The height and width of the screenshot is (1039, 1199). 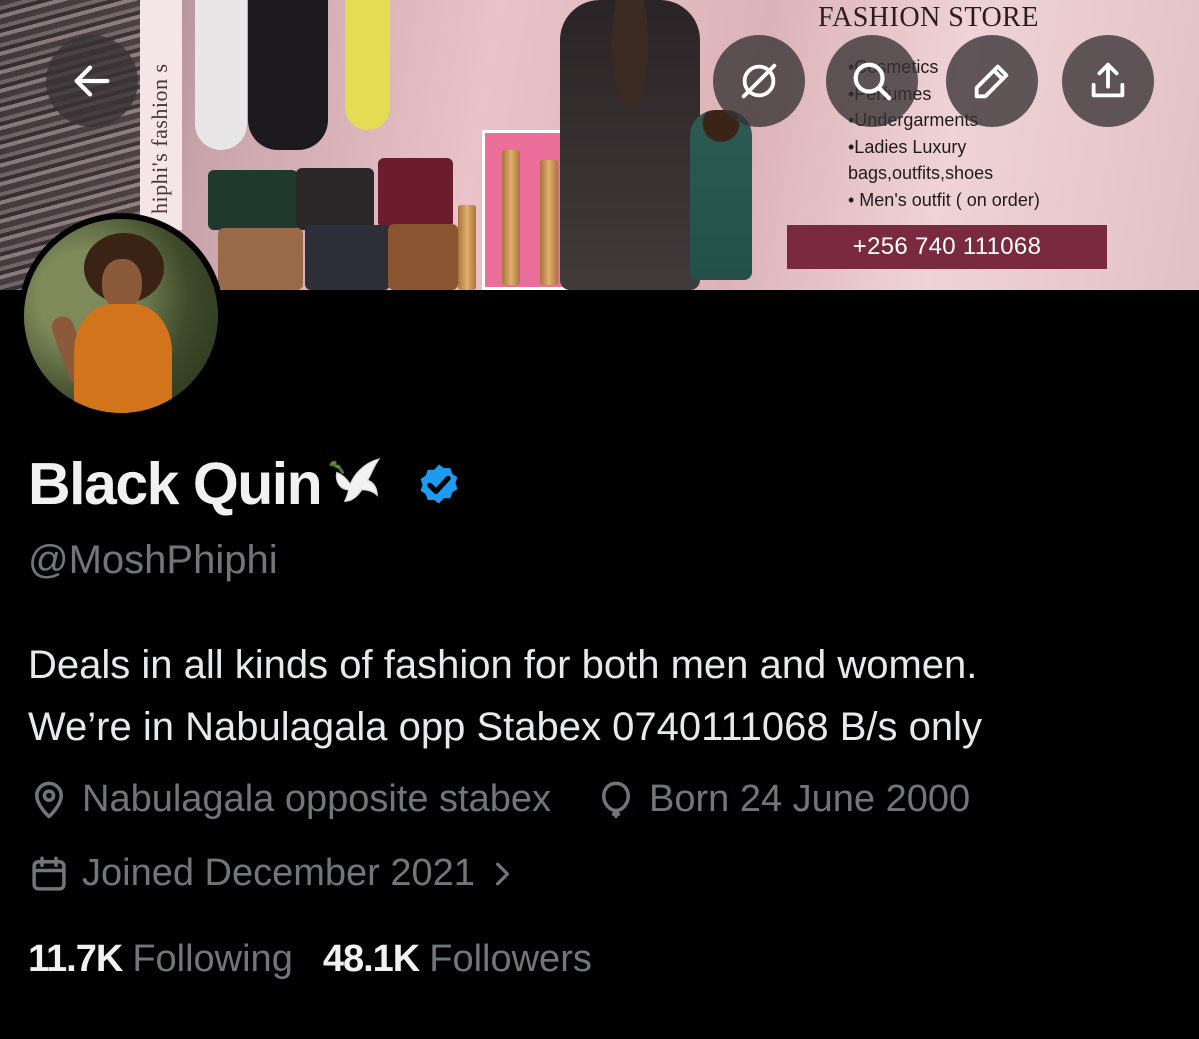 What do you see at coordinates (288, 75) in the screenshot?
I see `banner-jeans-black` at bounding box center [288, 75].